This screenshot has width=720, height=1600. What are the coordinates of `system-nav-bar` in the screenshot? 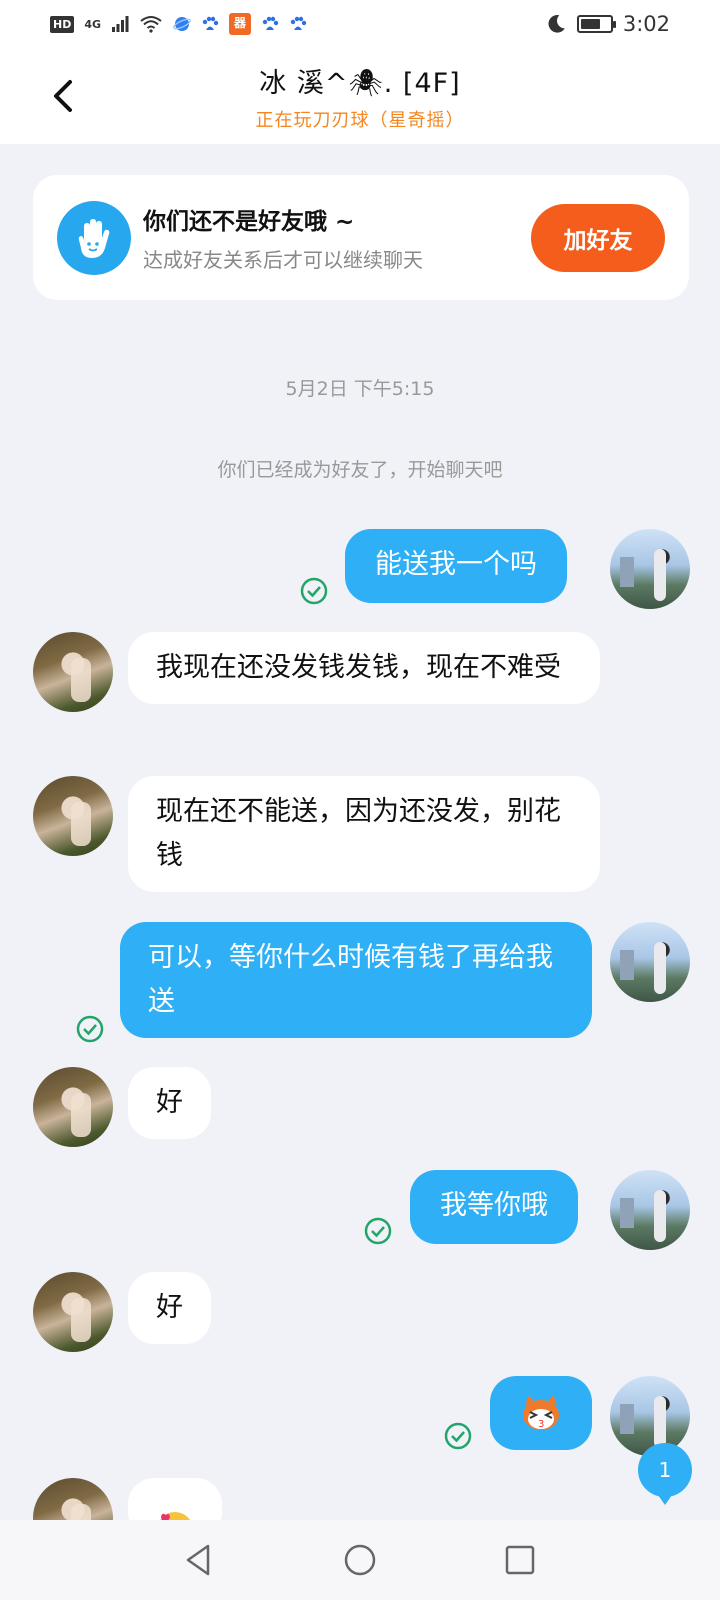 It's located at (360, 1560).